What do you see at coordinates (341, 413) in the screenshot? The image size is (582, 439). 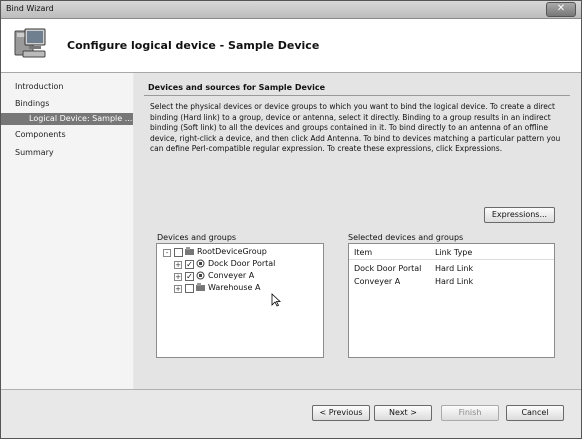 I see `previous-button: < Previous` at bounding box center [341, 413].